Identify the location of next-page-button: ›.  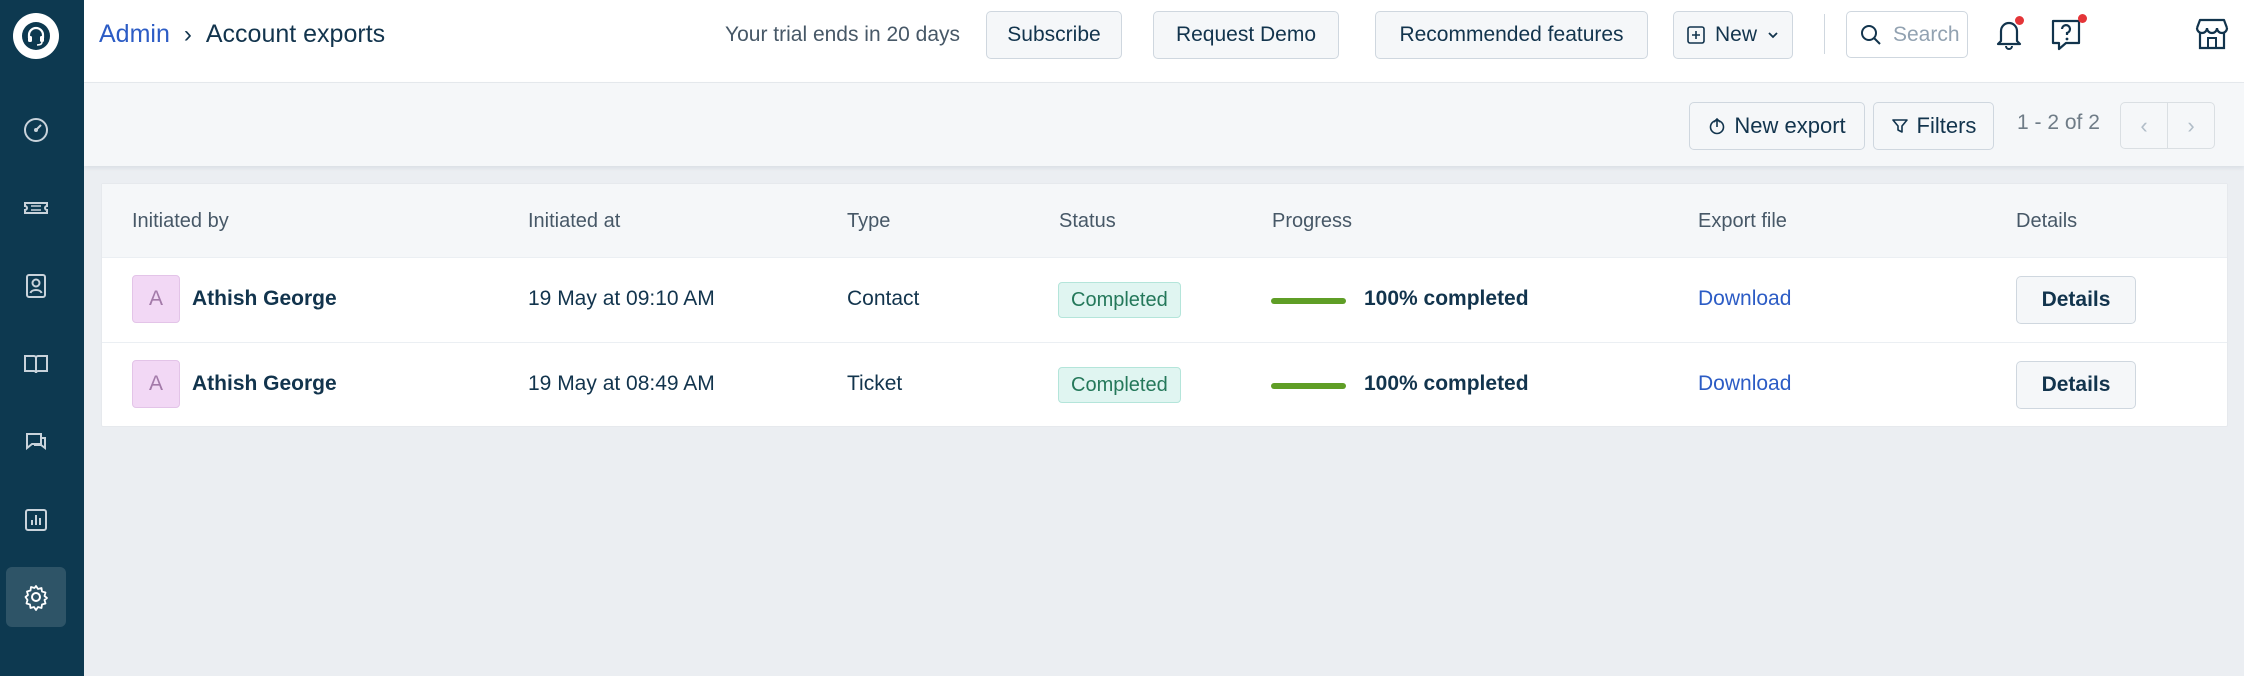
(2191, 125).